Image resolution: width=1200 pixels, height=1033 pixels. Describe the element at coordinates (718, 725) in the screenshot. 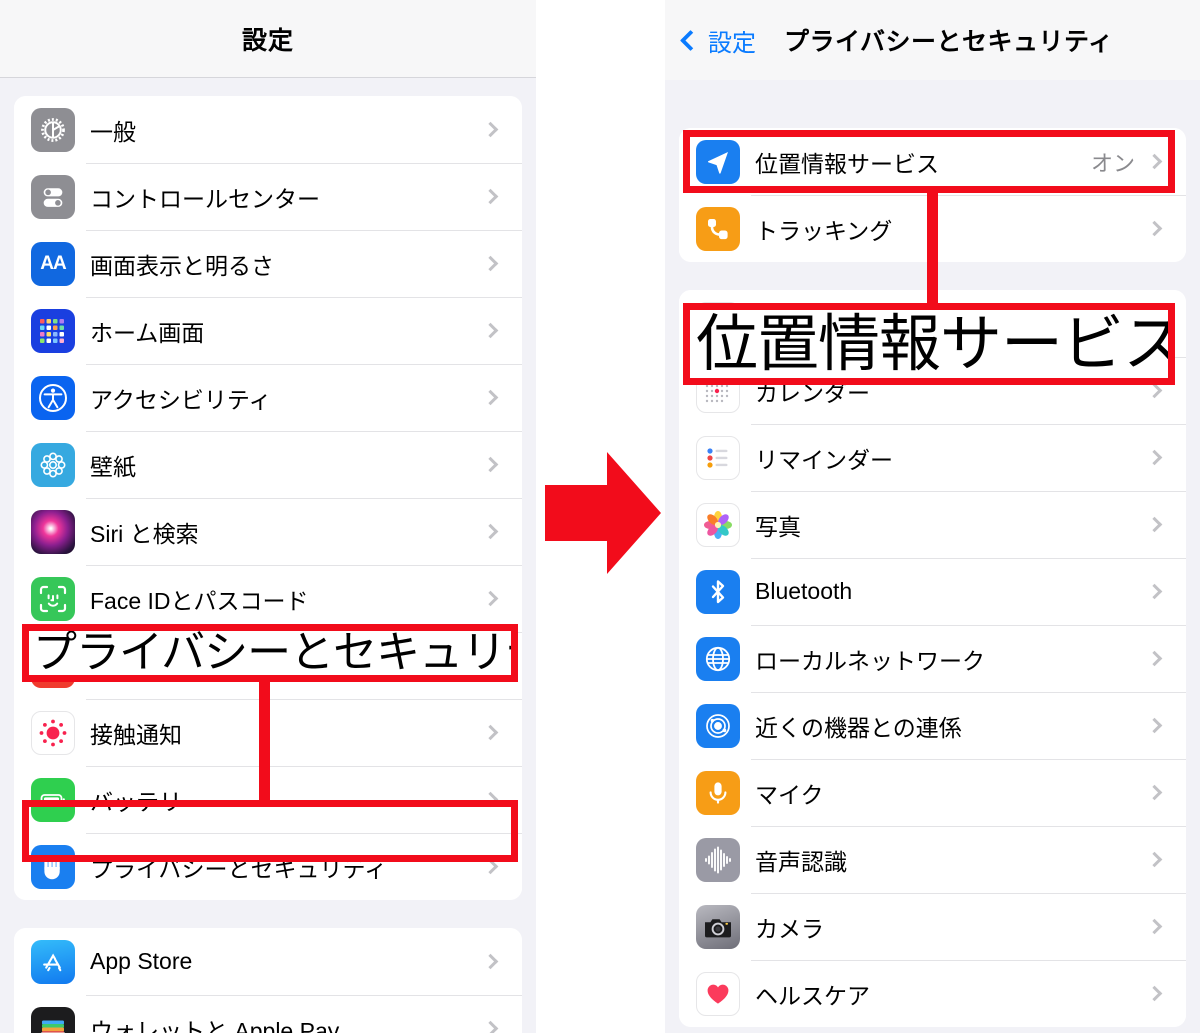

I see `nearby-interaction-icon` at that location.